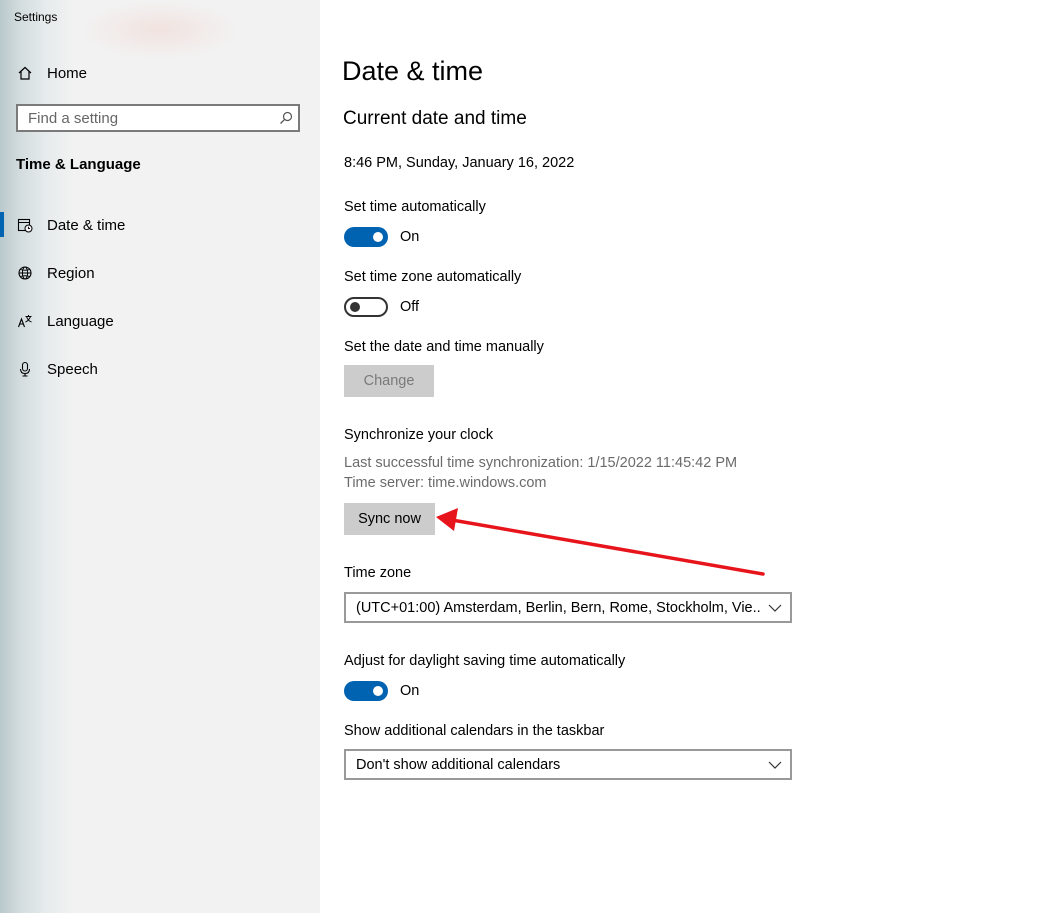 Image resolution: width=1047 pixels, height=913 pixels. I want to click on sidebar-item-speech: Speech, so click(57, 369).